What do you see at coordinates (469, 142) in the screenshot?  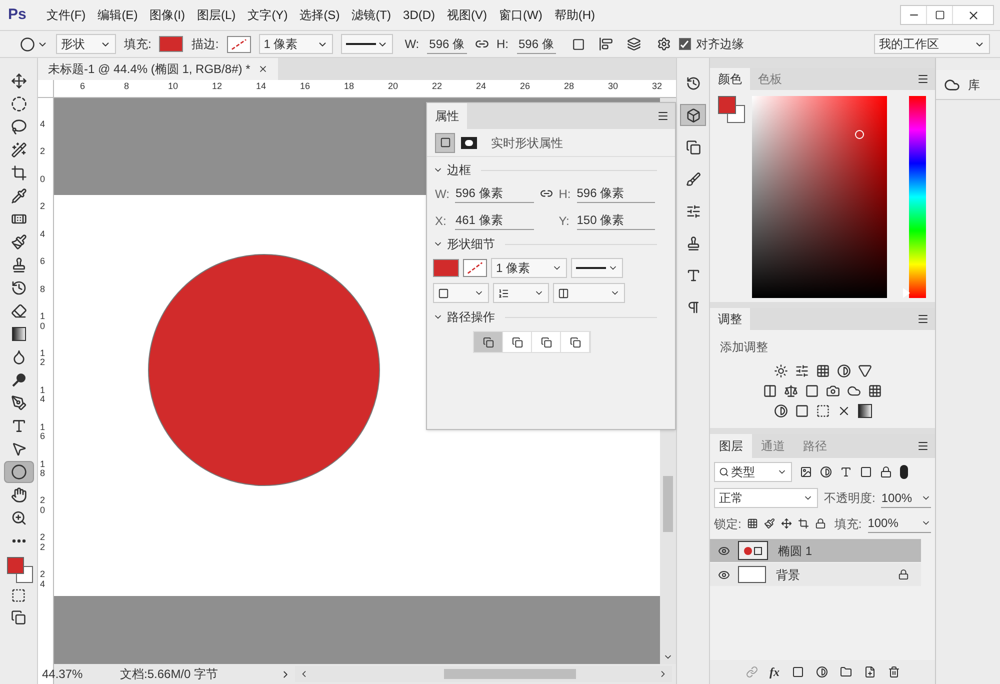 I see `mask-properties-button` at bounding box center [469, 142].